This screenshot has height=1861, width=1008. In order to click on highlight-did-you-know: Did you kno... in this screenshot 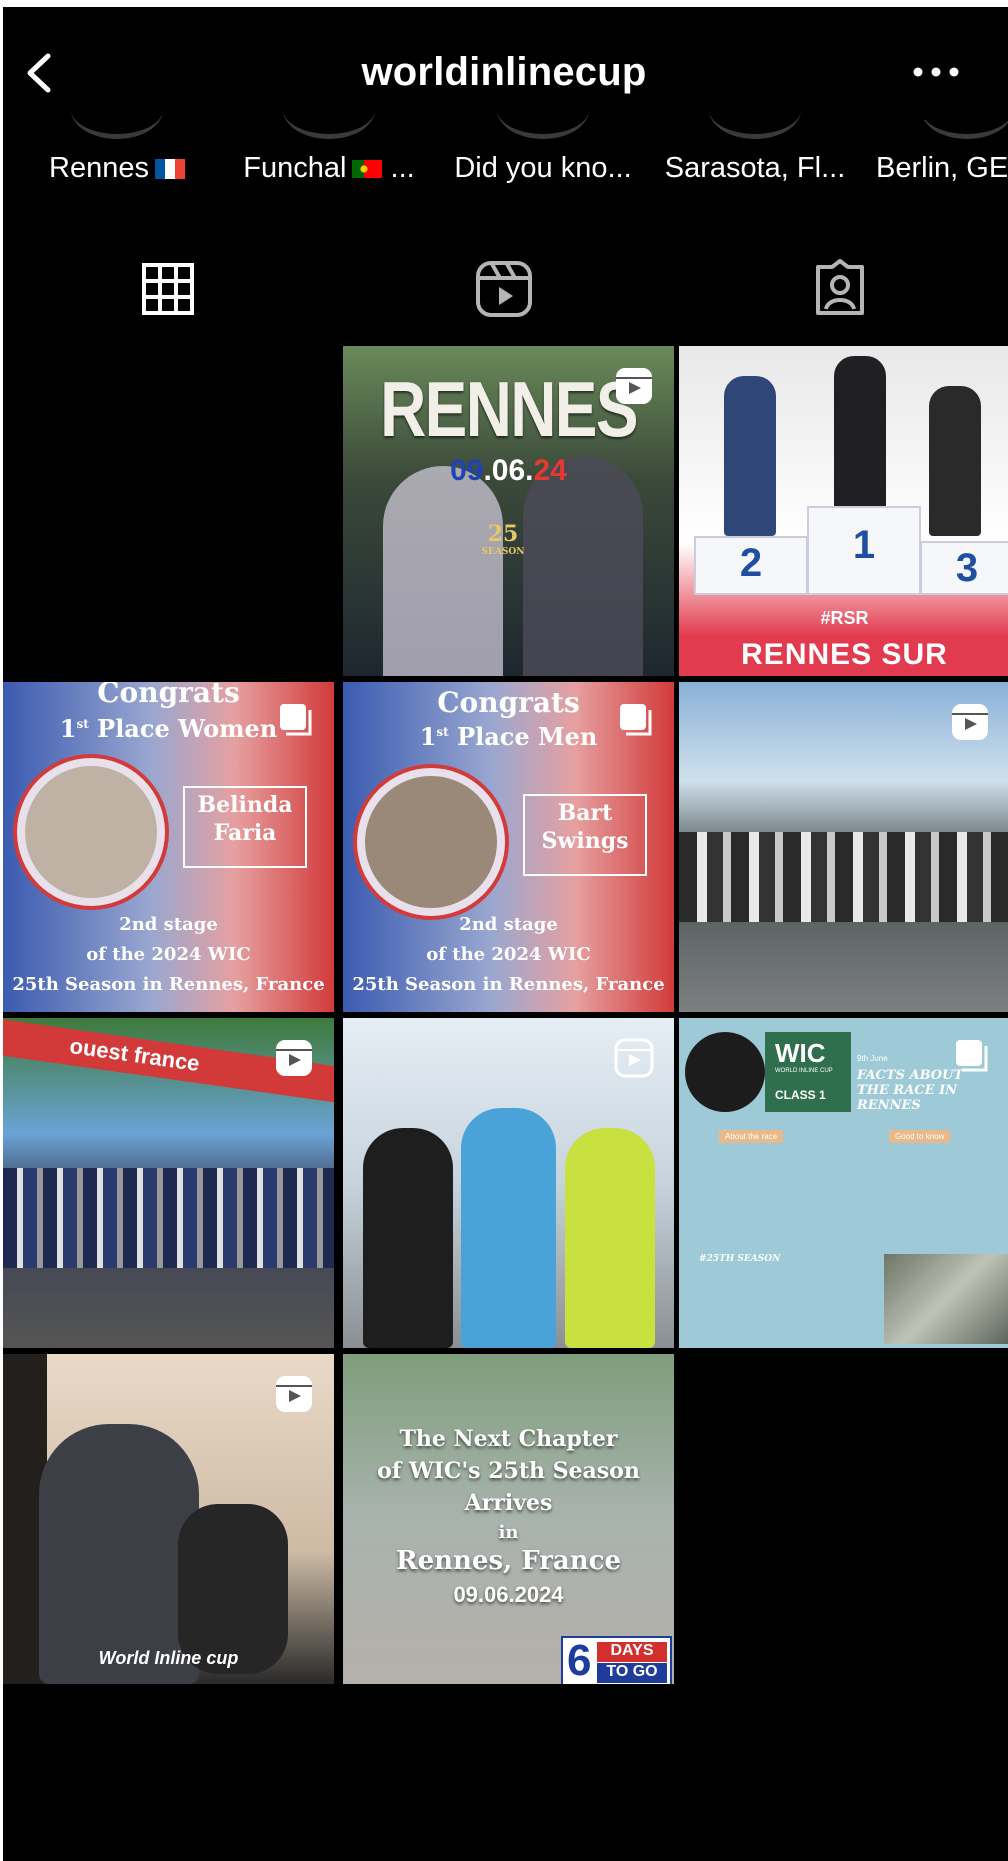, I will do `click(543, 165)`.